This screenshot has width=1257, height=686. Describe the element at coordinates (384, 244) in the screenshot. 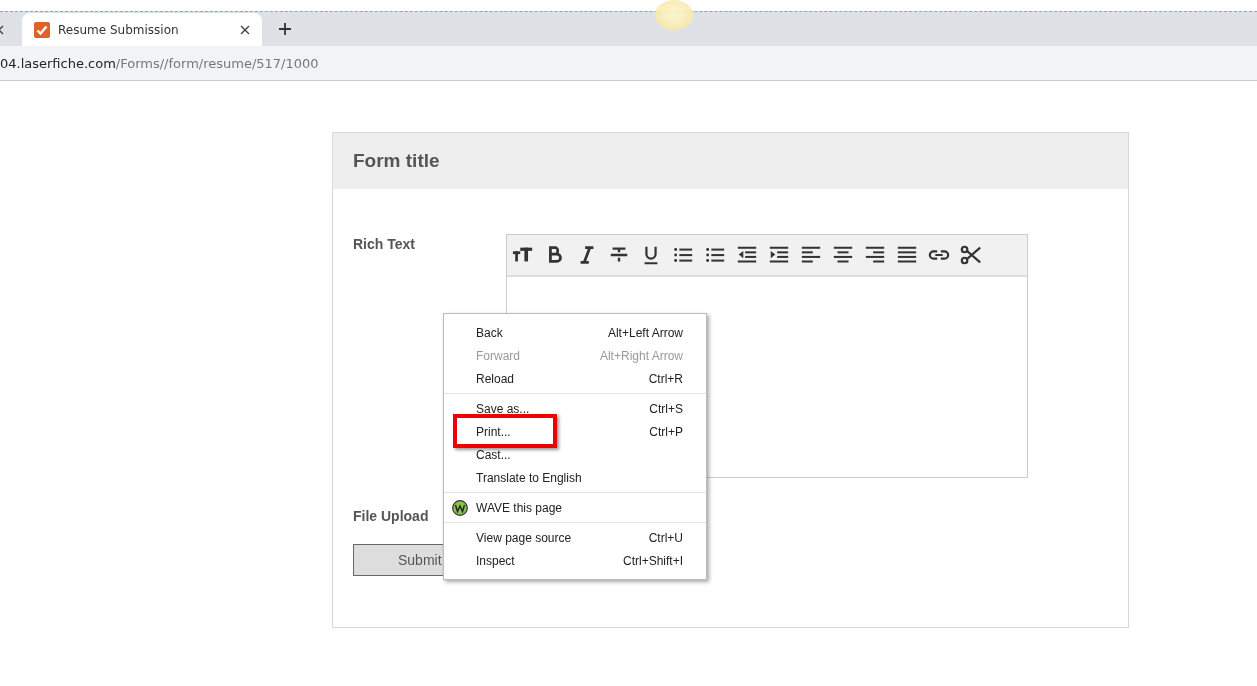

I see `field-label: Rich Text` at that location.